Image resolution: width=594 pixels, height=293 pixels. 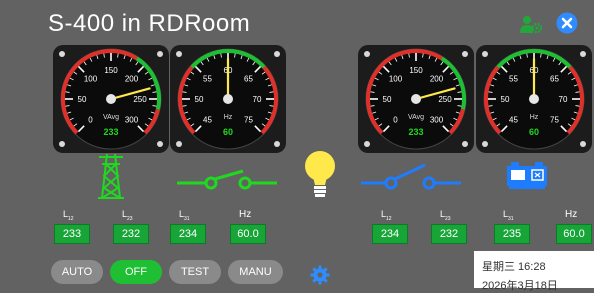 I want to click on right-frequency-gauge: 45505560657075Hz60, so click(x=534, y=99).